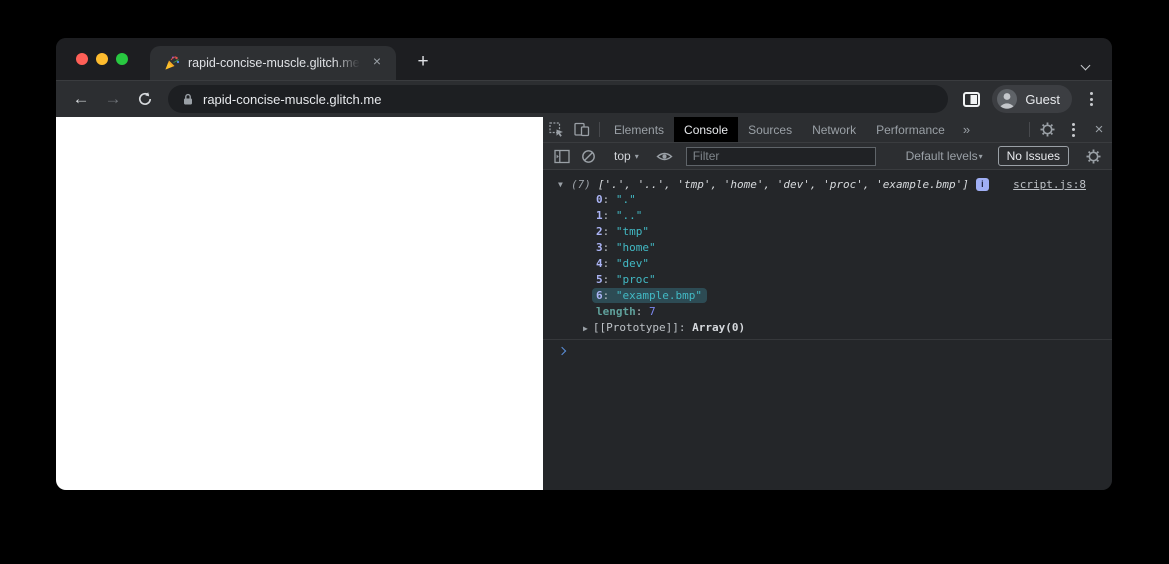  What do you see at coordinates (910, 129) in the screenshot?
I see `tab-performance: Performance` at bounding box center [910, 129].